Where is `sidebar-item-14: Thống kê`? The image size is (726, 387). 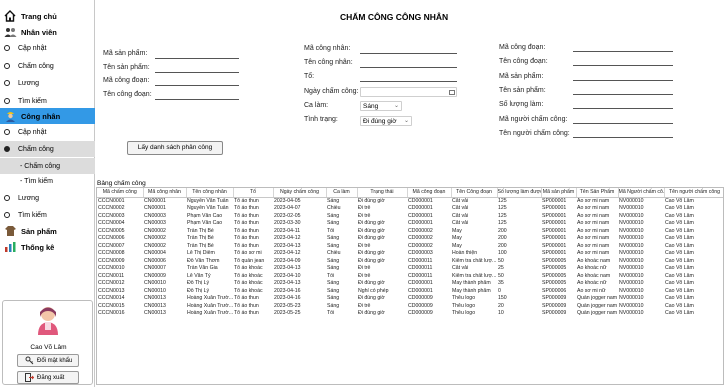 sidebar-item-14: Thống kê is located at coordinates (47, 247).